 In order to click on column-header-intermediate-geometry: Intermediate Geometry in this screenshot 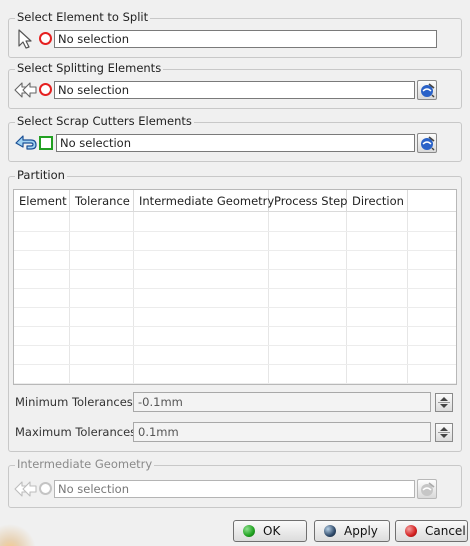, I will do `click(204, 201)`.